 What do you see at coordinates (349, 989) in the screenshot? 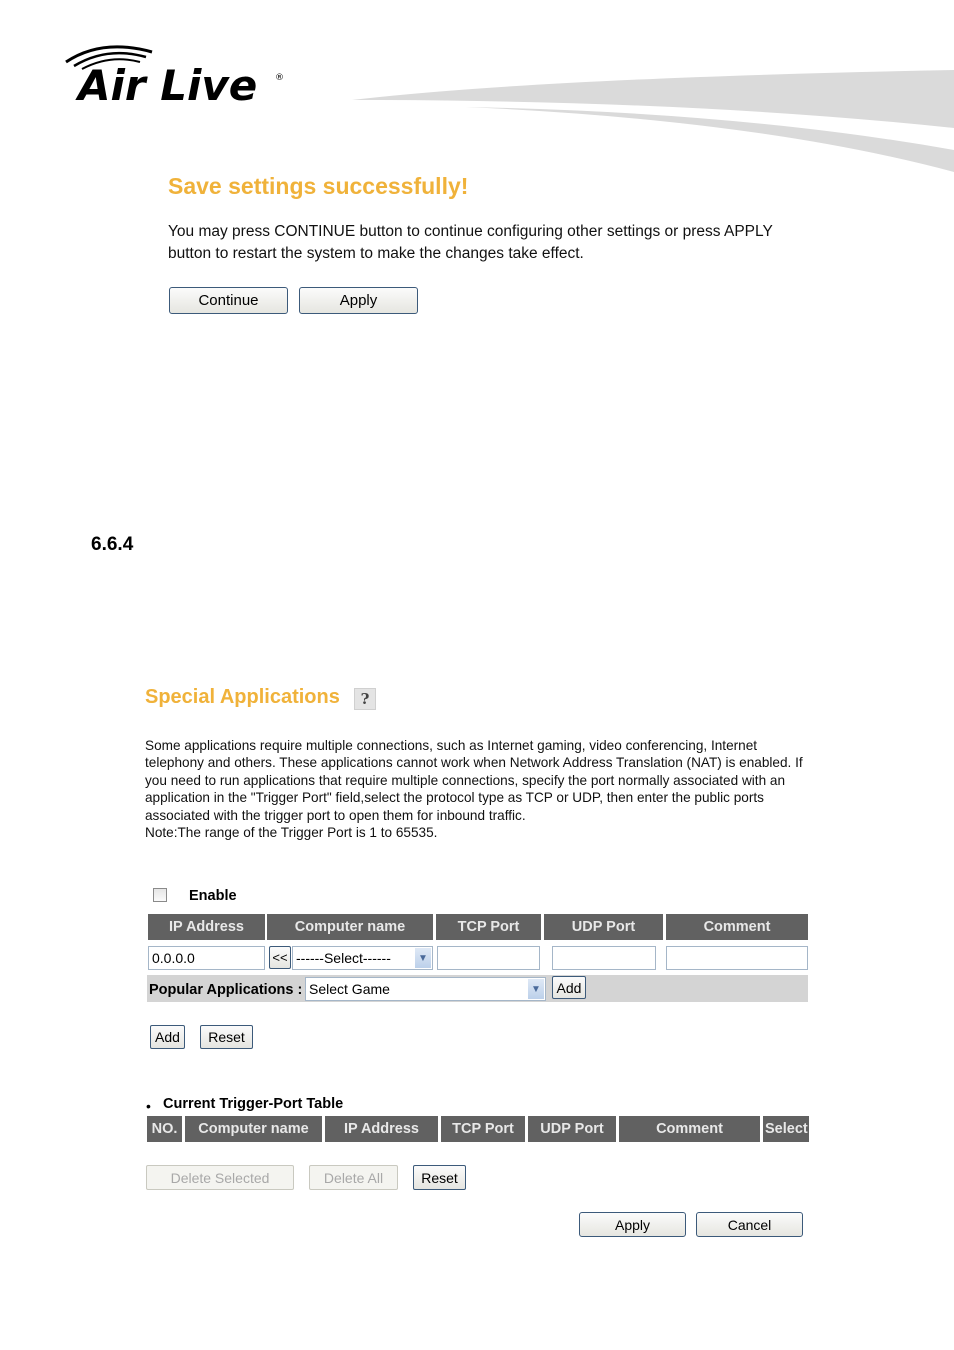
I see `popular-applications-select-value: Select Game` at bounding box center [349, 989].